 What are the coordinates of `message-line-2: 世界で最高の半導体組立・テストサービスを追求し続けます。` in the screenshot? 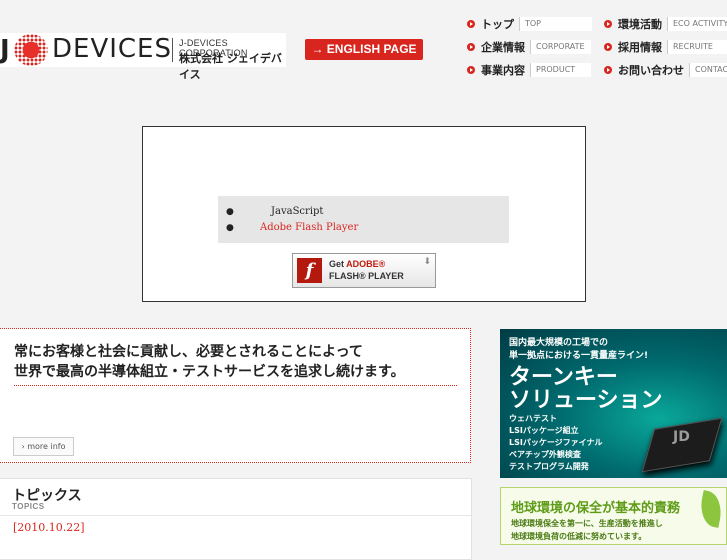 It's located at (209, 372).